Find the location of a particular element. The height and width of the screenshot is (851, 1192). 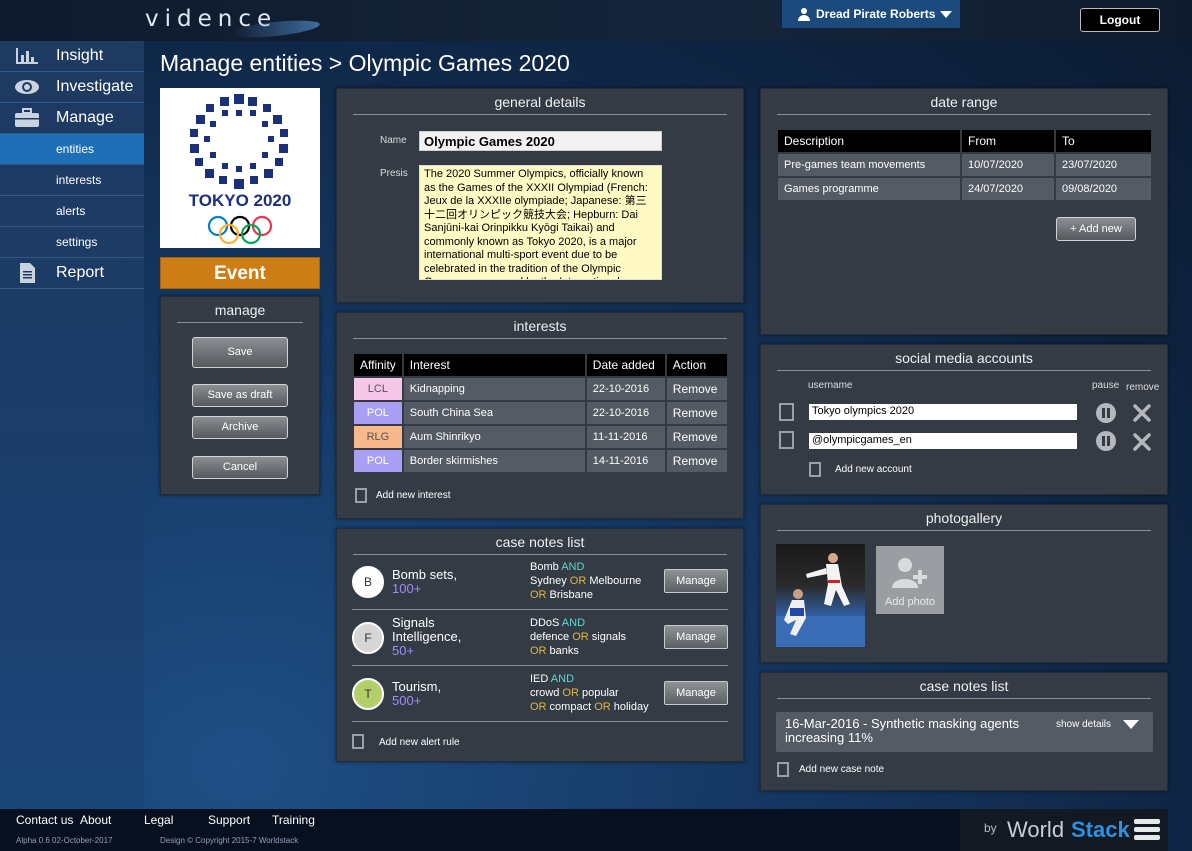

affinity-badge: RLG is located at coordinates (378, 437).